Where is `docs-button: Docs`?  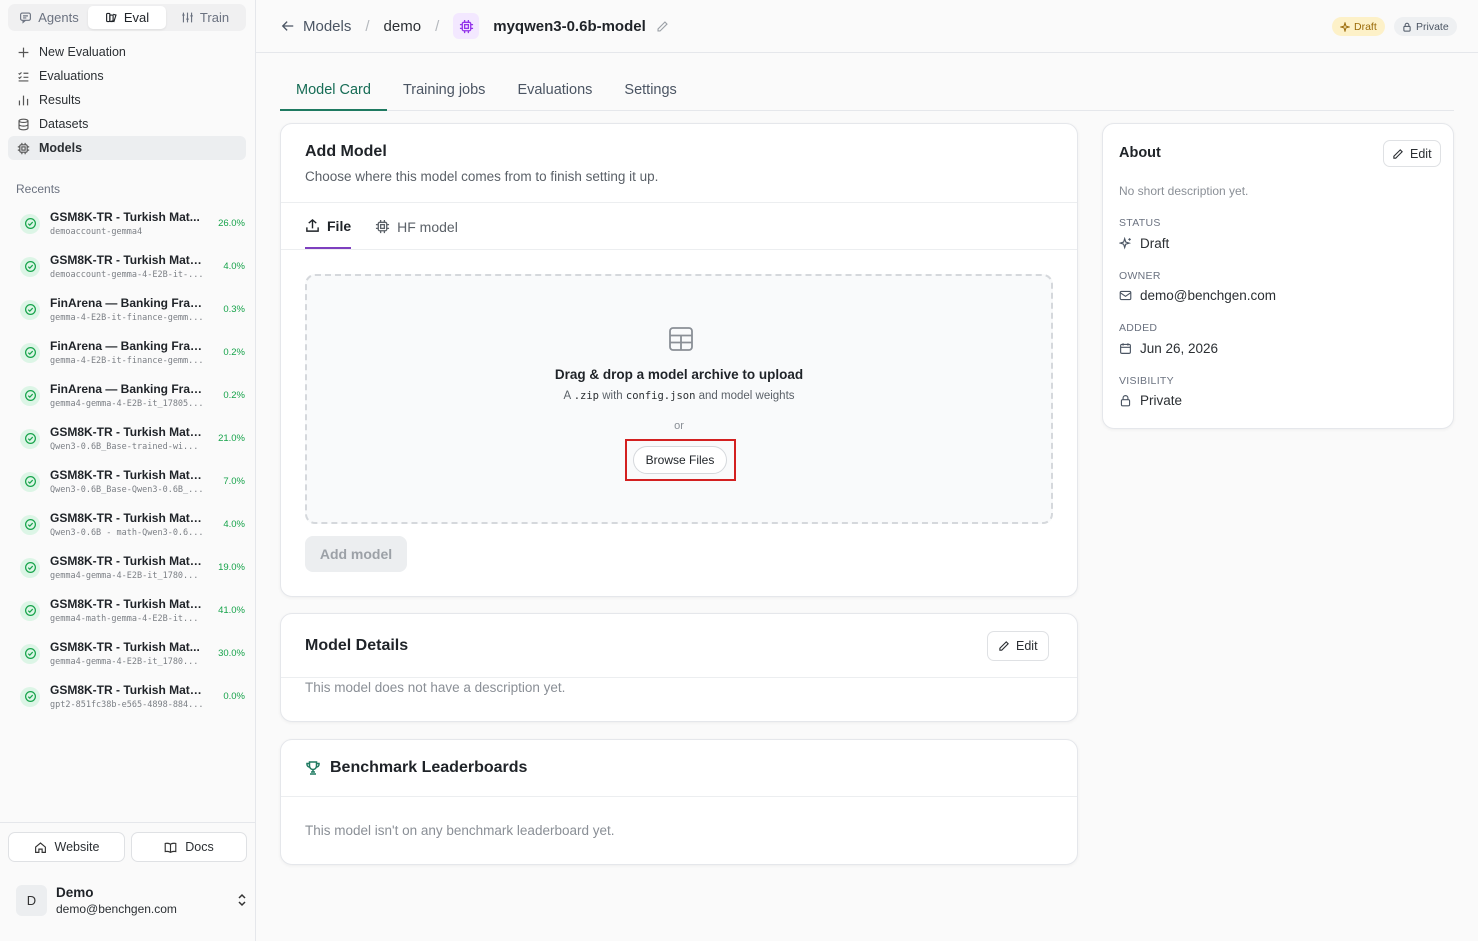 docs-button: Docs is located at coordinates (189, 847).